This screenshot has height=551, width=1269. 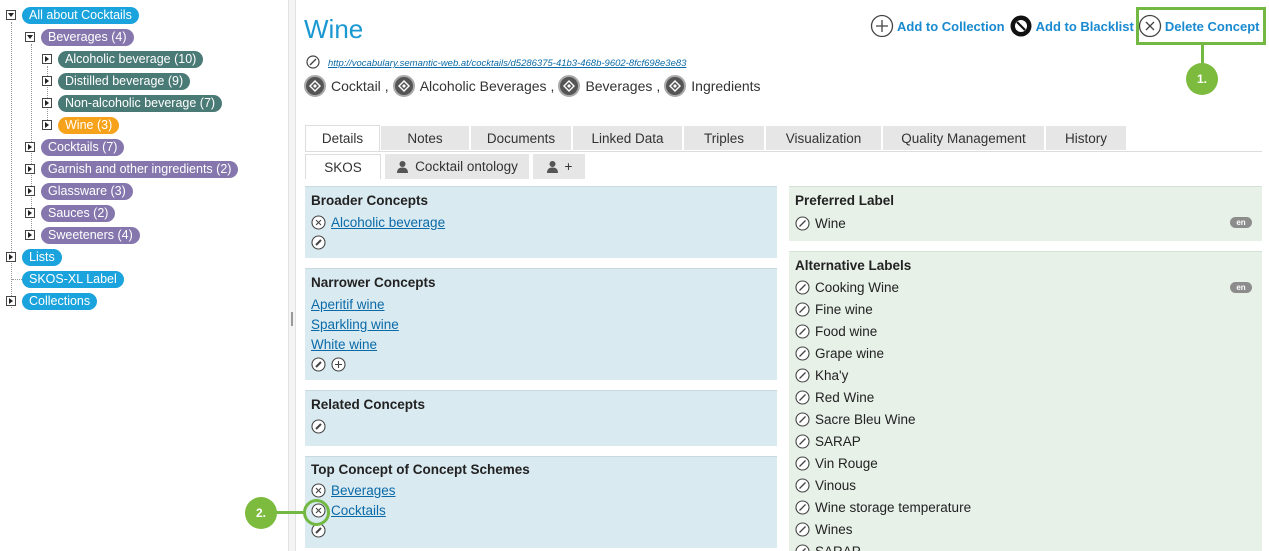 I want to click on plus-icon, so click(x=338, y=364).